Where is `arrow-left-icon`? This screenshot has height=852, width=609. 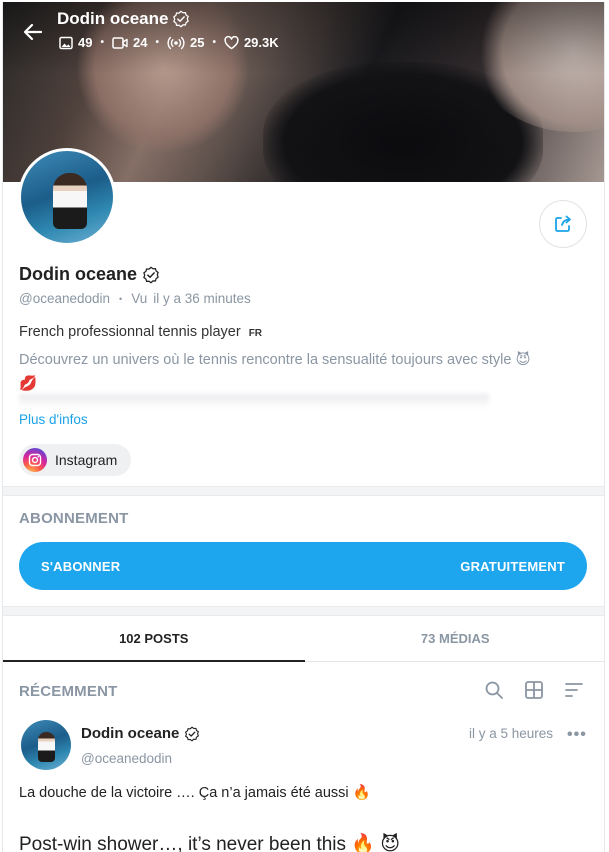 arrow-left-icon is located at coordinates (33, 32).